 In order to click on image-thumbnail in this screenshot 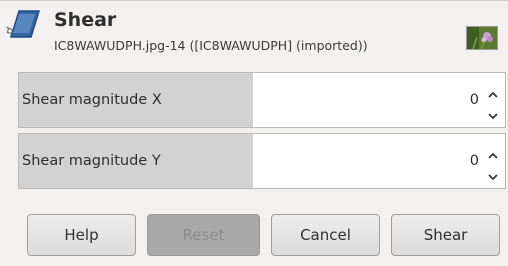, I will do `click(482, 38)`.